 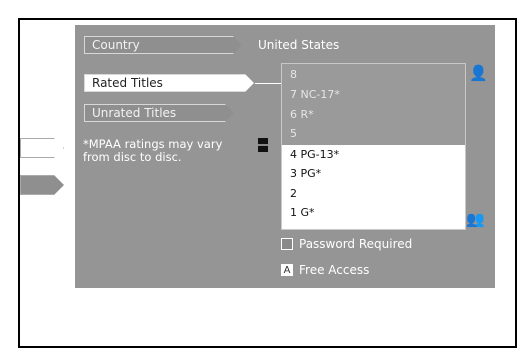 What do you see at coordinates (305, 174) in the screenshot?
I see `rating-level-3: 3 PG*` at bounding box center [305, 174].